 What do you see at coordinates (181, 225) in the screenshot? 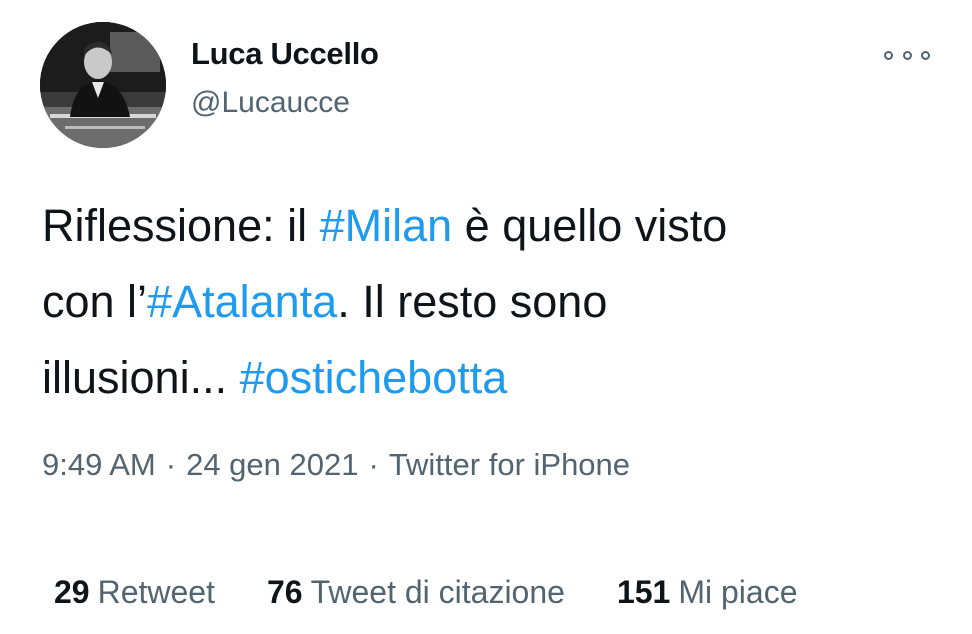
I see `tweet-text-segment: Riflessione: il` at bounding box center [181, 225].